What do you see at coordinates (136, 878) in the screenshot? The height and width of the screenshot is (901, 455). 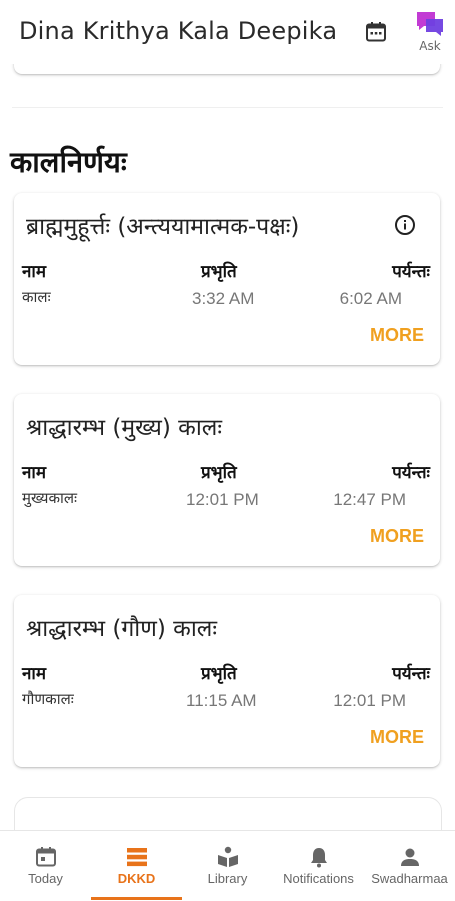 I see `nav-label: DKKD` at bounding box center [136, 878].